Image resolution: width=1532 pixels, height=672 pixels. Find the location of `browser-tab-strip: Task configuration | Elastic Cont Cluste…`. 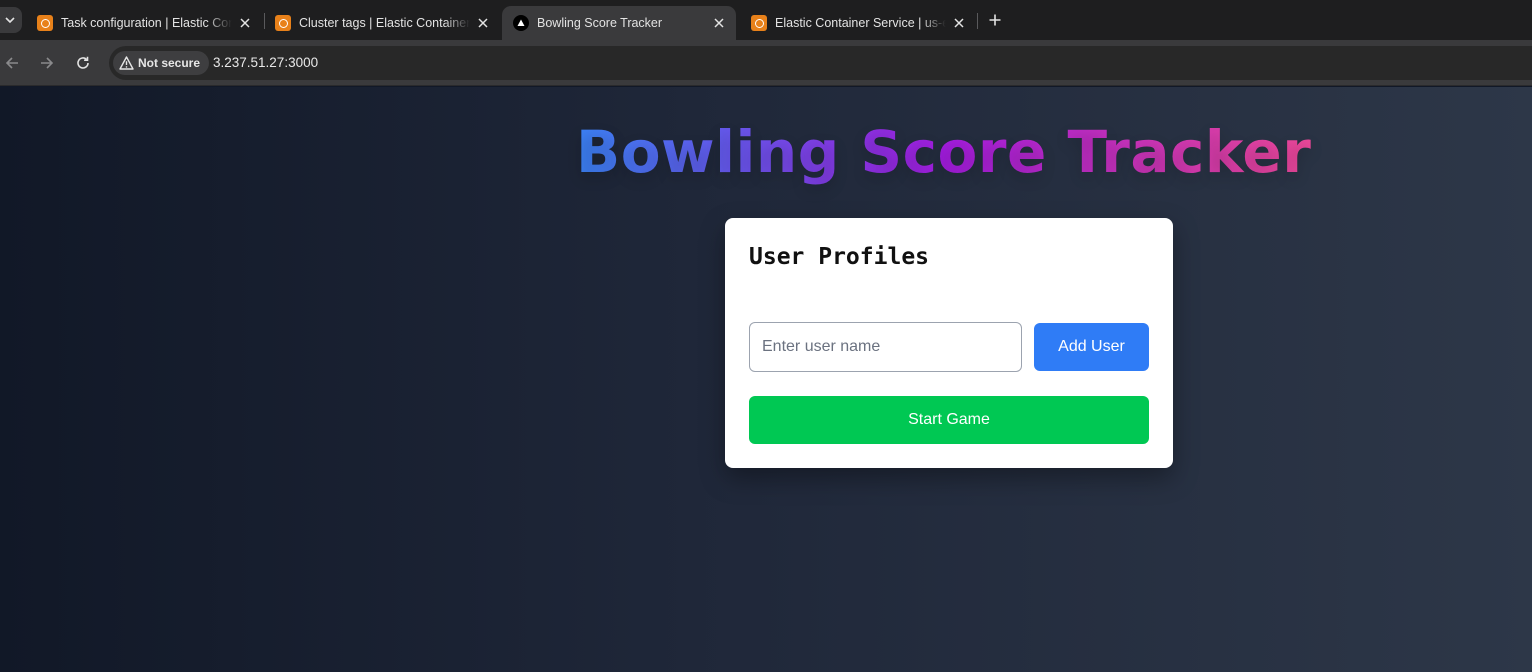

browser-tab-strip: Task configuration | Elastic Cont Cluste… is located at coordinates (766, 20).